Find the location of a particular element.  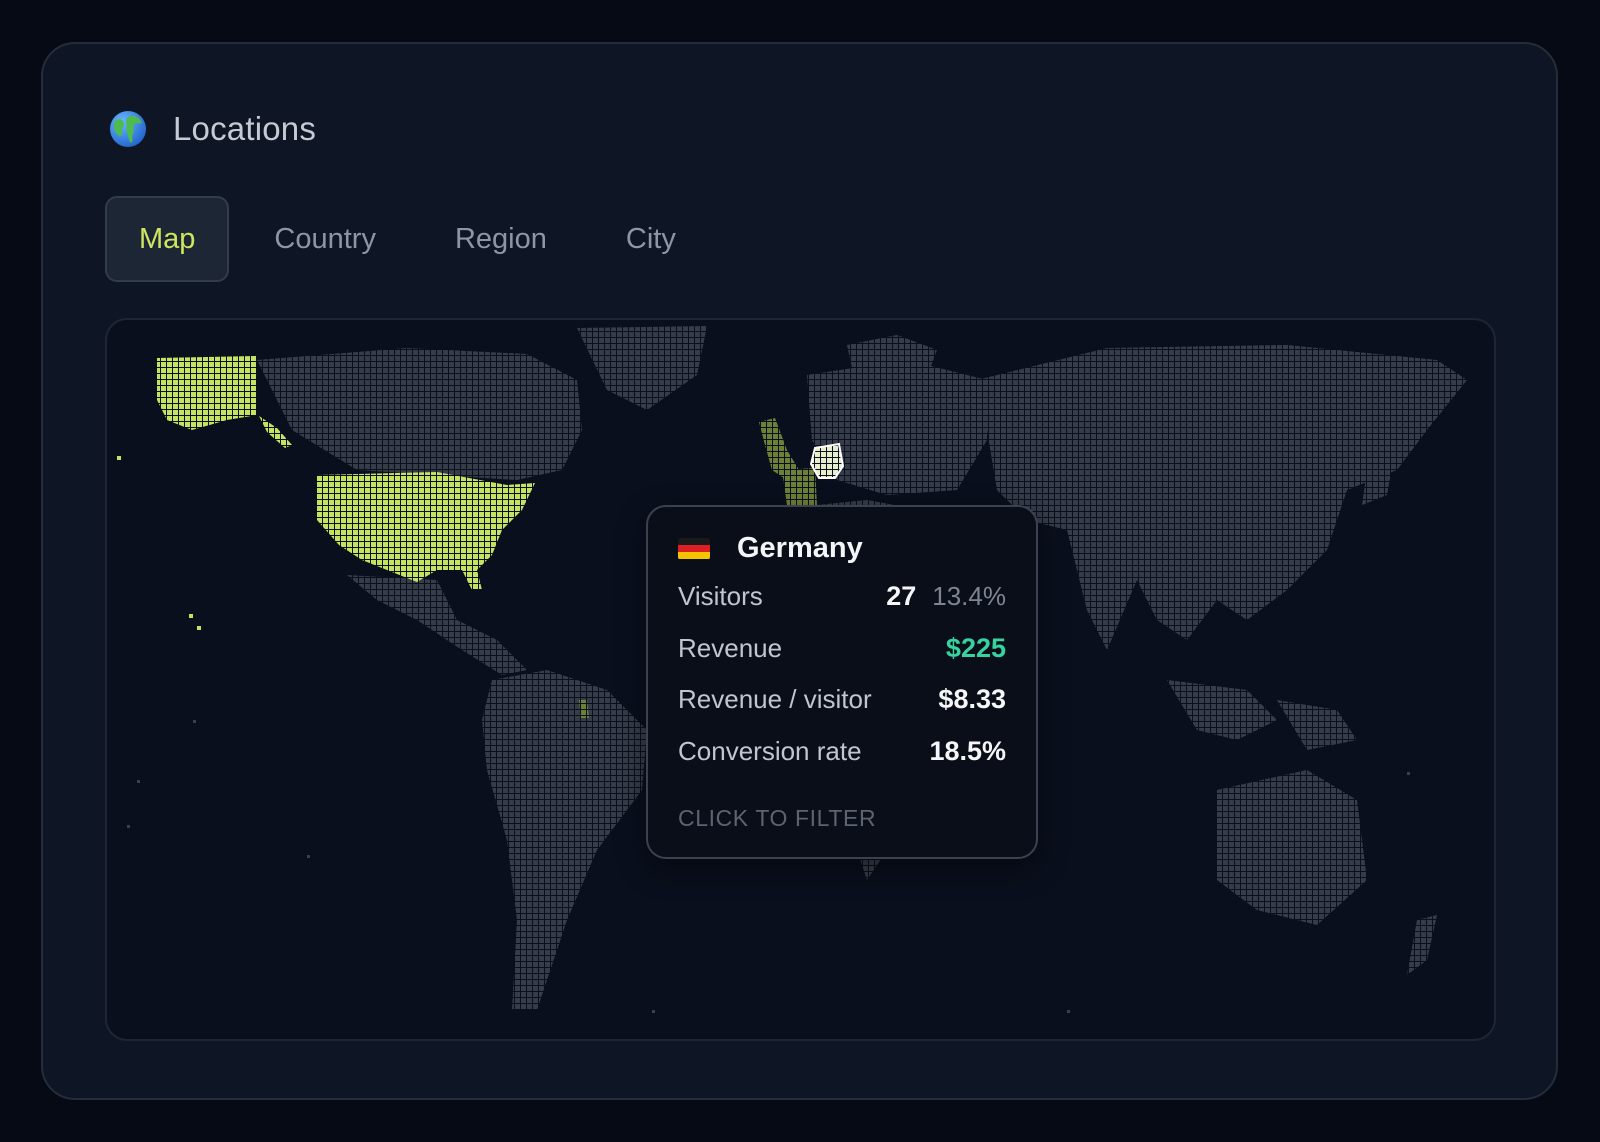

revenue-per-visitor-value: $8.33 is located at coordinates (972, 699).